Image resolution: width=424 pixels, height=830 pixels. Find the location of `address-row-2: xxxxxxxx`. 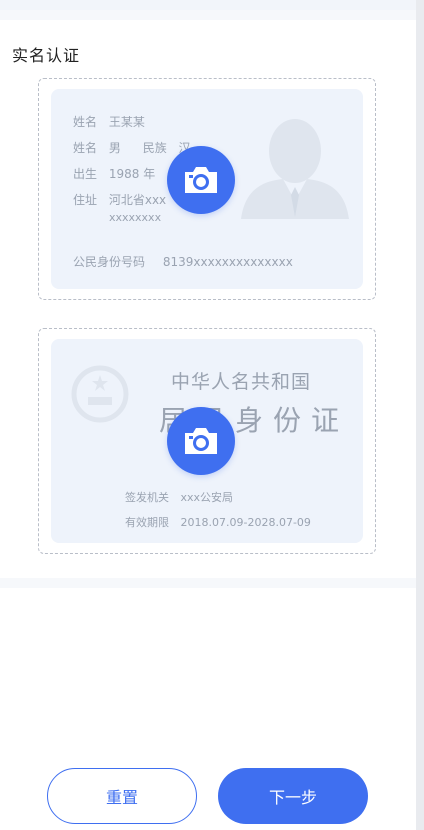

address-row-2: xxxxxxxx is located at coordinates (135, 217).